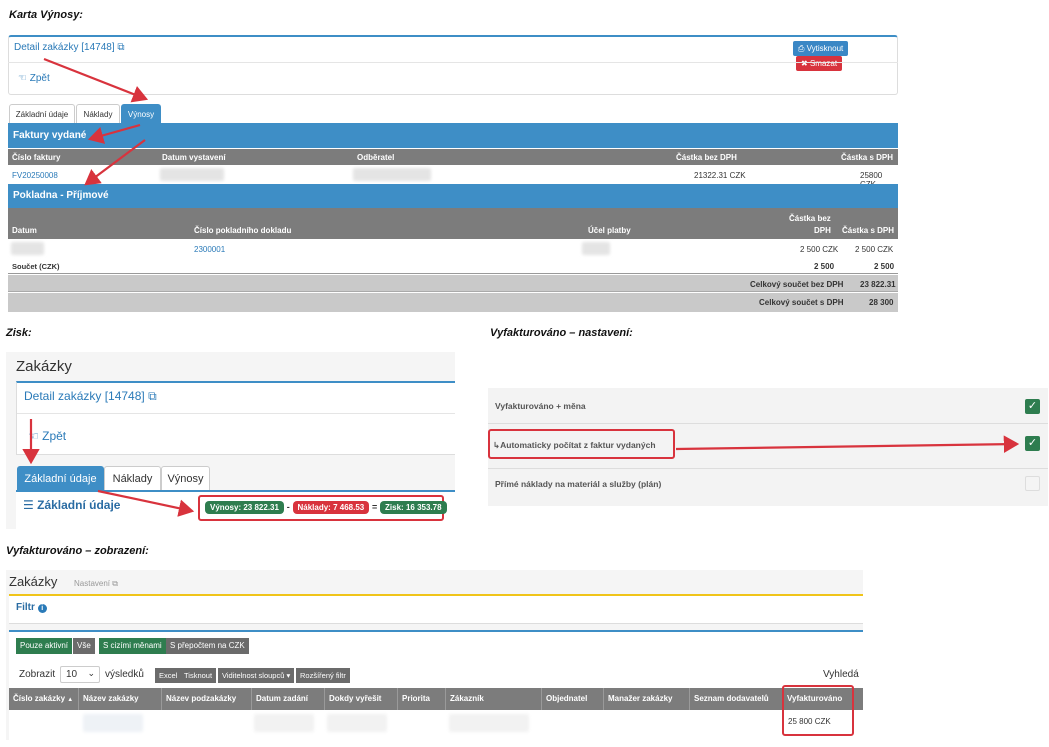 This screenshot has width=1049, height=747. I want to click on arrow-to-profit, so click(146, 503).